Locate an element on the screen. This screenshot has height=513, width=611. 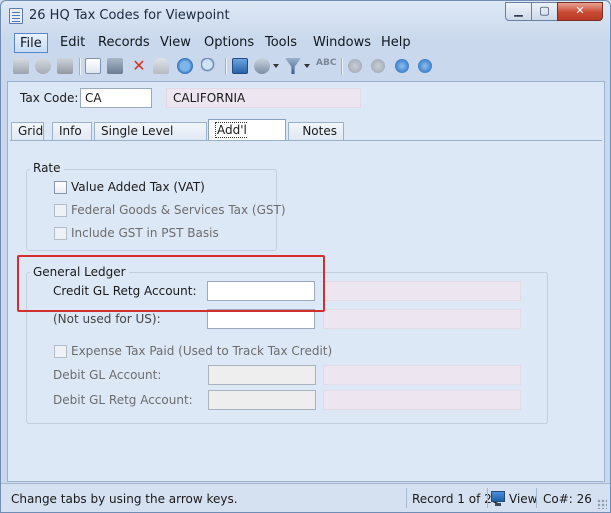
debit-gl-account-description is located at coordinates (422, 375).